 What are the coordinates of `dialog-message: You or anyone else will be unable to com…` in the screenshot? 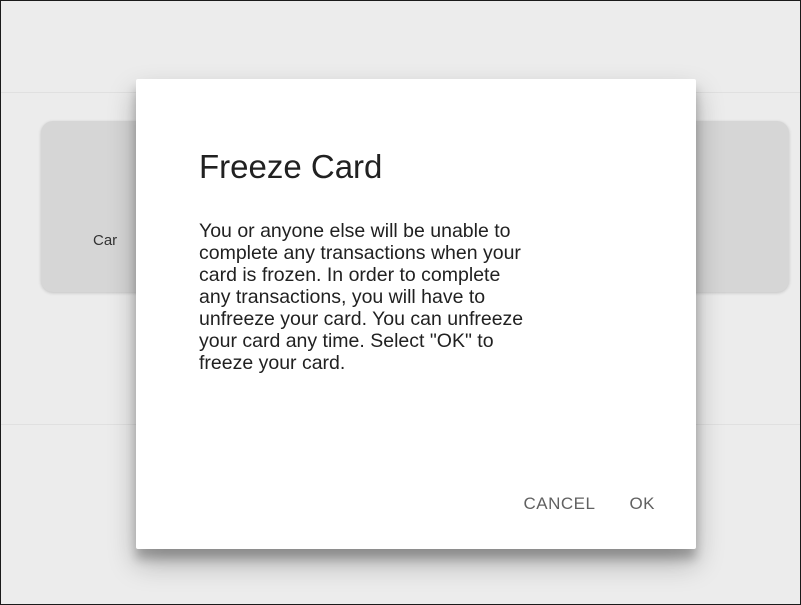 It's located at (419, 297).